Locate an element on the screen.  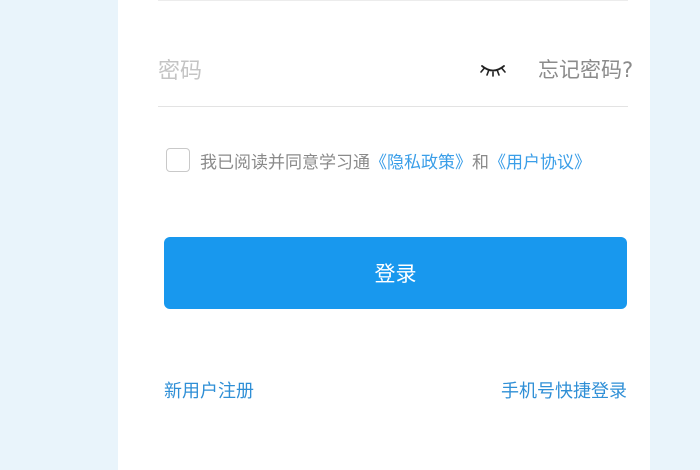
agreement-prefix-text: 我已阅读并同意学习通 is located at coordinates (285, 162).